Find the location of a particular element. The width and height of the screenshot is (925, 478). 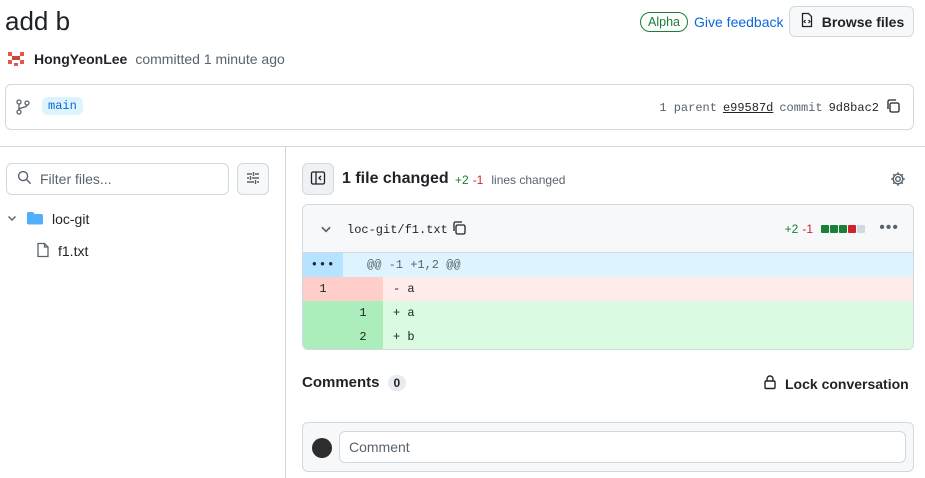

gear-icon is located at coordinates (898, 180).